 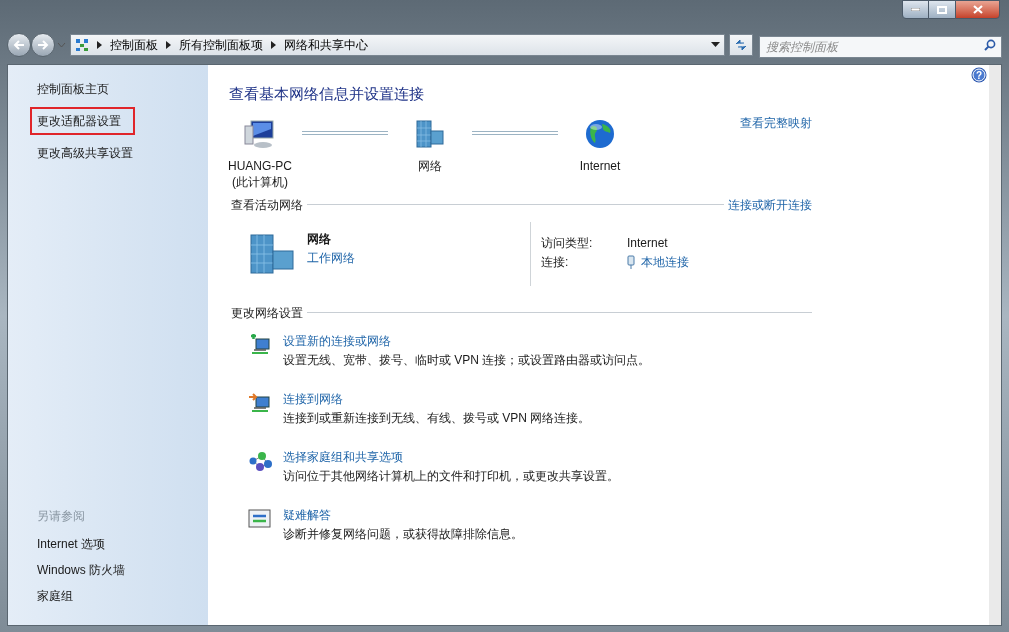 I want to click on maximize-button, so click(x=942, y=9).